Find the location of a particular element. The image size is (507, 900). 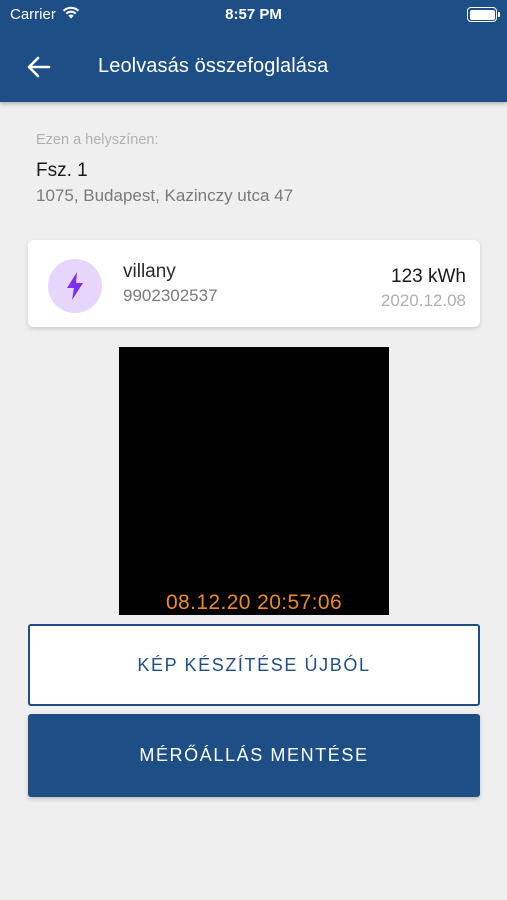

meter-card: villany 9902302537 123 kWh 2020.12.08 is located at coordinates (254, 283).